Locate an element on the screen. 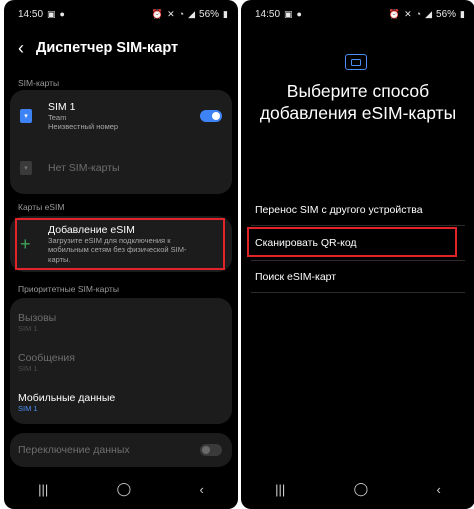  messages-value: SIM 1 is located at coordinates (28, 368).